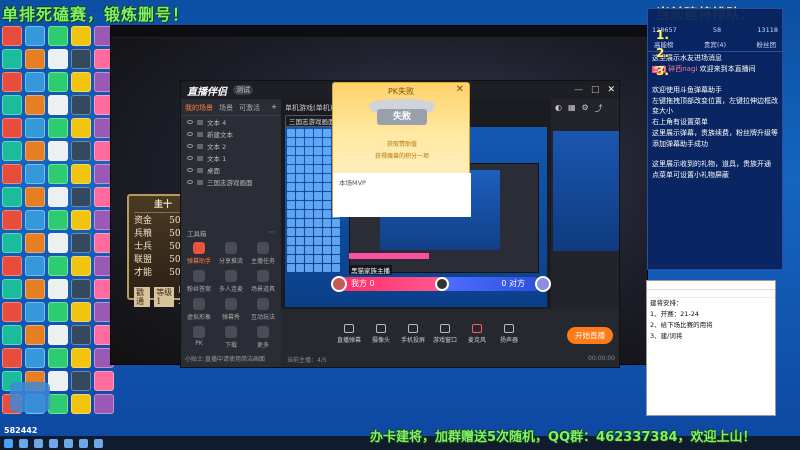 This screenshot has height=450, width=800. I want to click on toolbox-item: 分享推流, so click(231, 253).